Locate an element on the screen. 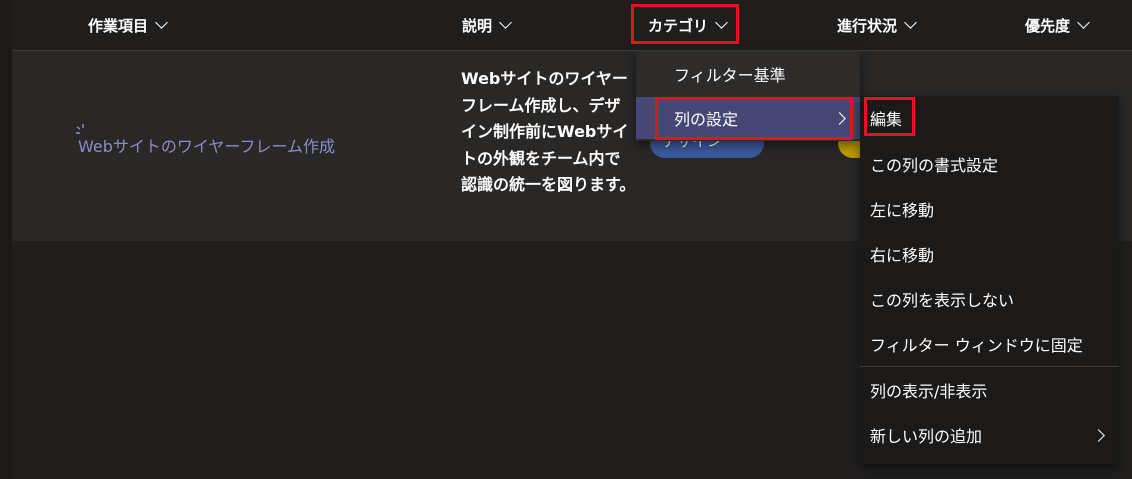 The image size is (1132, 479). submenu-item-move-right-label: 右に移動 is located at coordinates (902, 255).